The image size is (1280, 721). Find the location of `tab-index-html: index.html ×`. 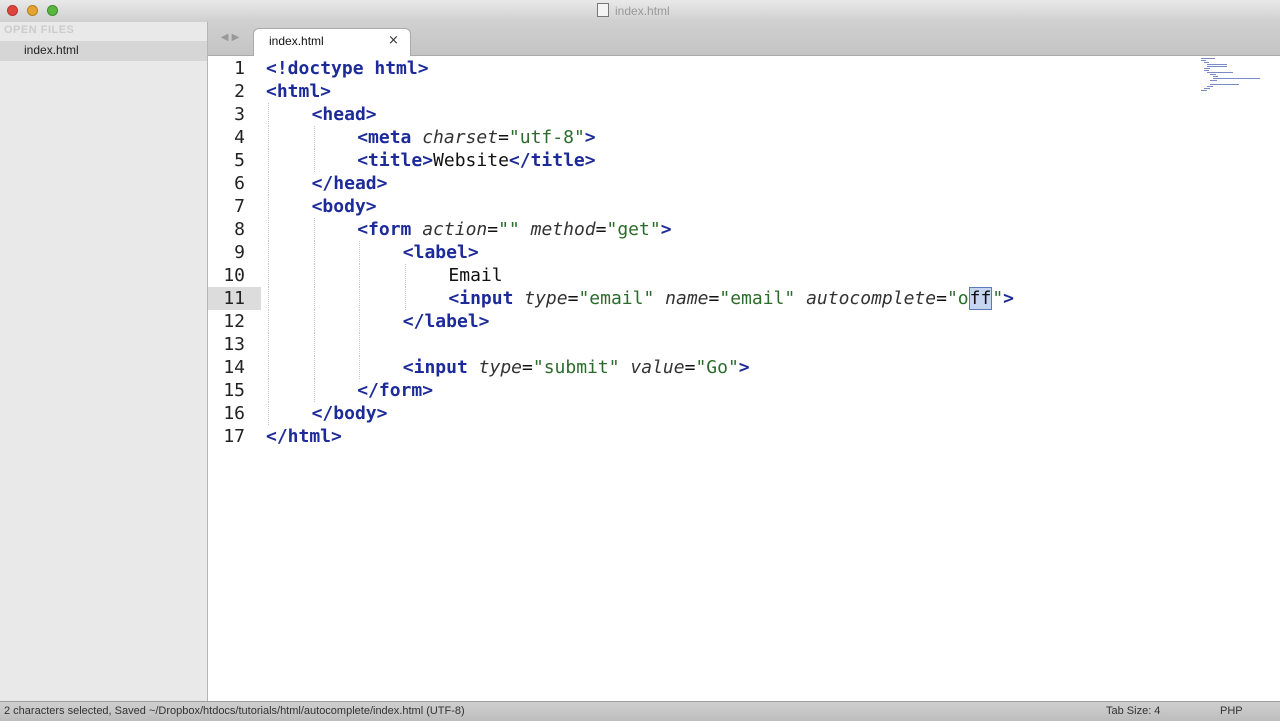

tab-index-html: index.html × is located at coordinates (332, 42).